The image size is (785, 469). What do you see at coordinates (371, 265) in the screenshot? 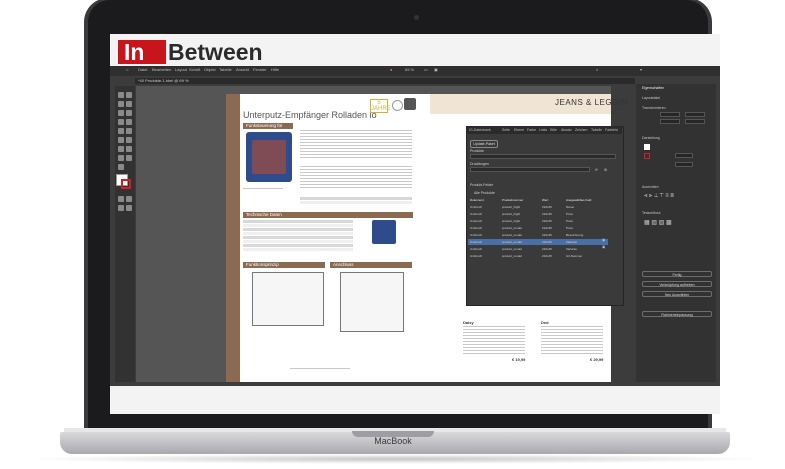
I see `section-head-wiring: Anschluss` at bounding box center [371, 265].